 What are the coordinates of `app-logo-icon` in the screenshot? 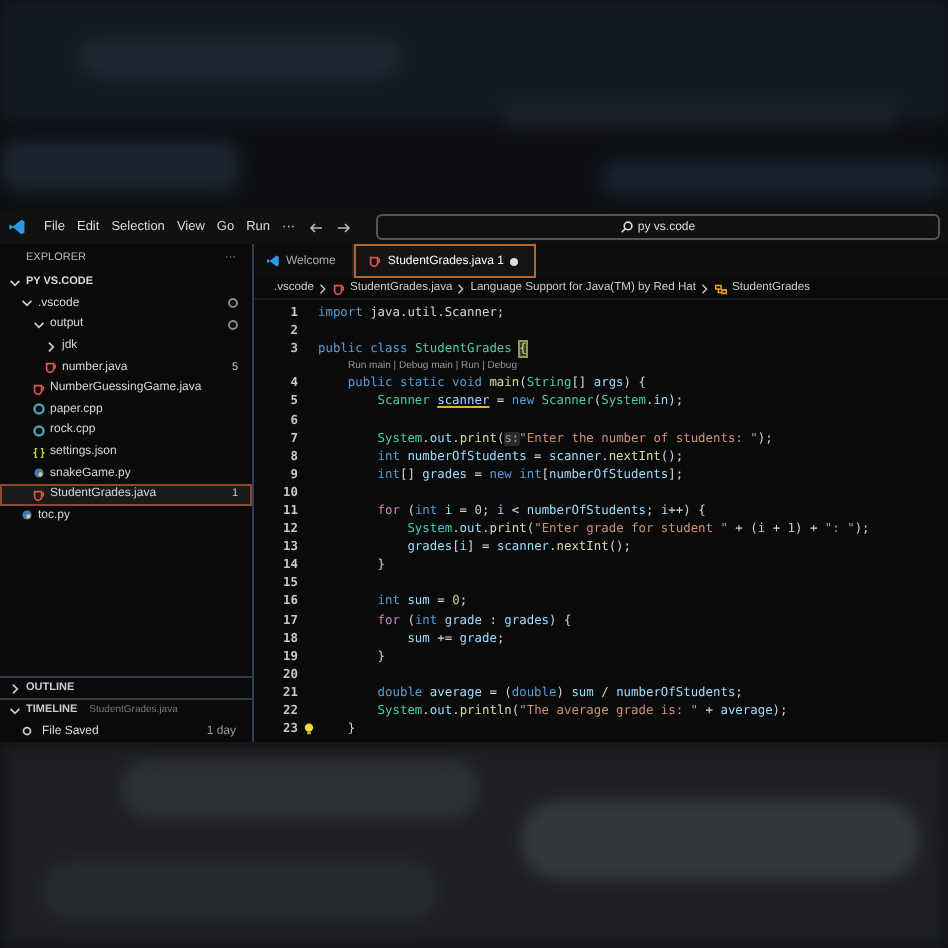 It's located at (17, 227).